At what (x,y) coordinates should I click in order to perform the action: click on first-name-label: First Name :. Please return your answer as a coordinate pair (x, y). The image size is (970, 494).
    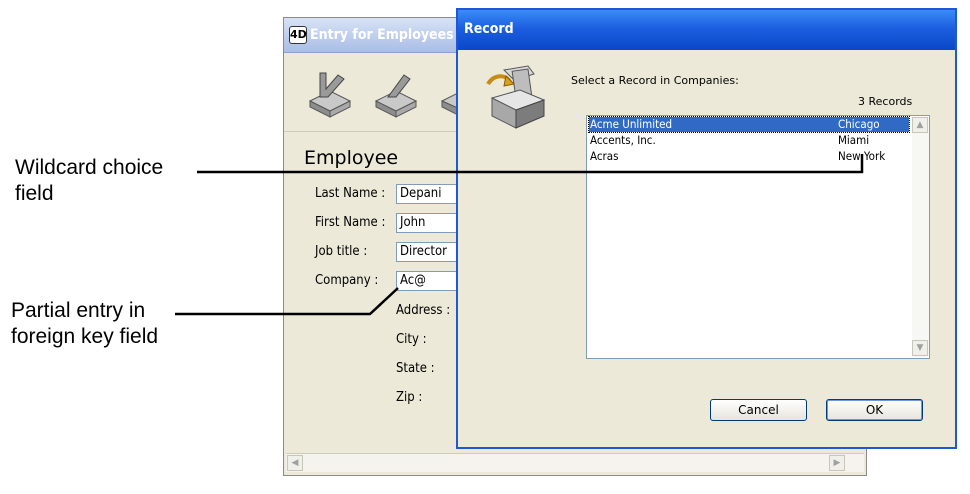
    Looking at the image, I should click on (350, 222).